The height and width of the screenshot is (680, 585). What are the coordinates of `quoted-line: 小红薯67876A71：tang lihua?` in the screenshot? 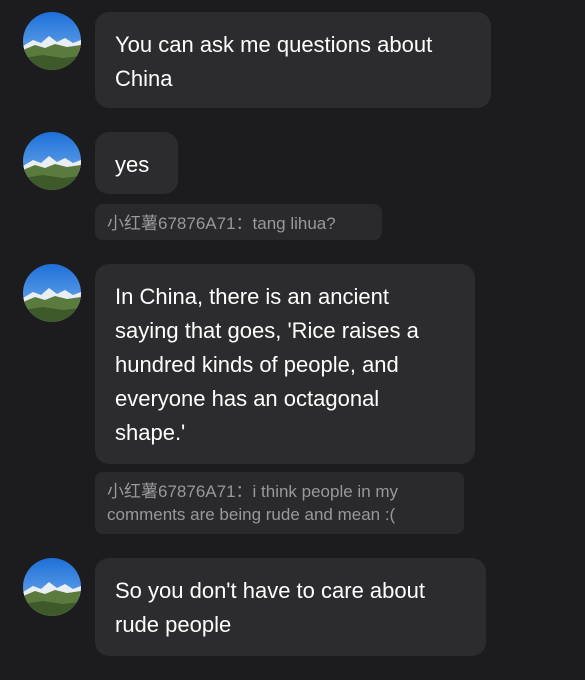 It's located at (221, 223).